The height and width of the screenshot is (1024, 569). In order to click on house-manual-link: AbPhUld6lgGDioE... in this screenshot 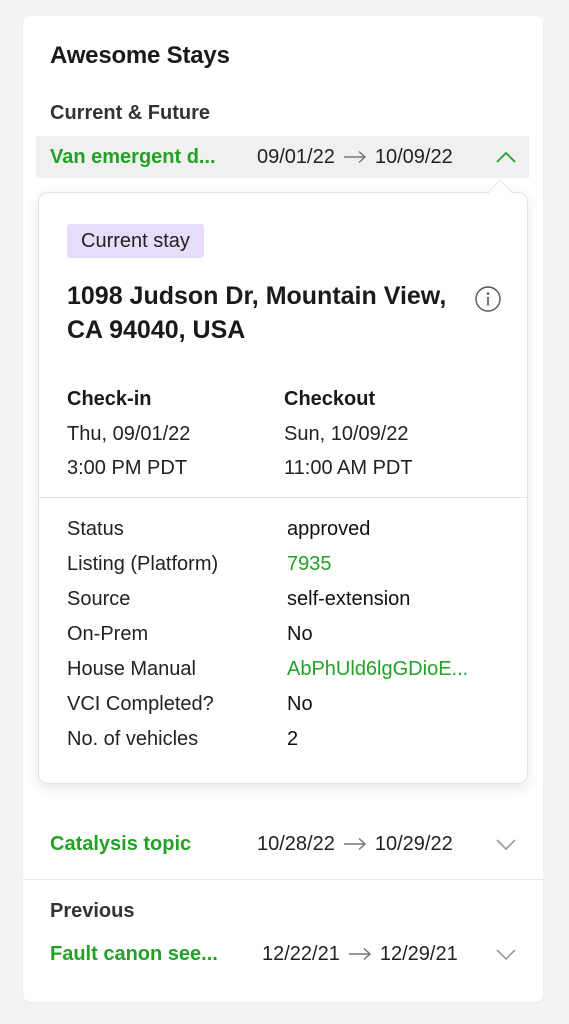, I will do `click(377, 669)`.